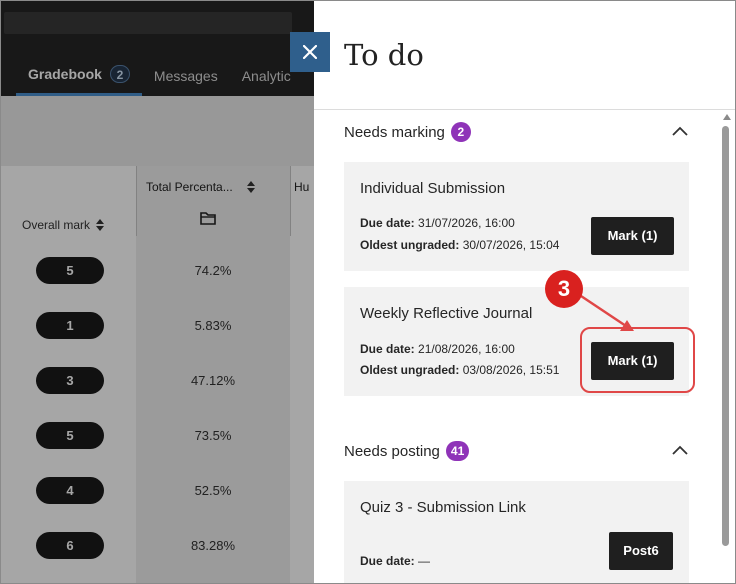 The height and width of the screenshot is (584, 736). Describe the element at coordinates (392, 451) in the screenshot. I see `needs-posting-label: Needs posting` at that location.